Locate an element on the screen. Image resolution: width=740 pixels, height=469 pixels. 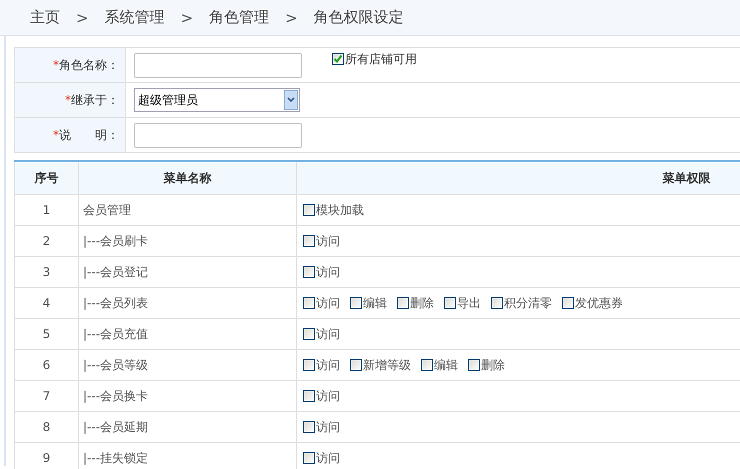
checkbox-label: 所有店铺可用 is located at coordinates (381, 59).